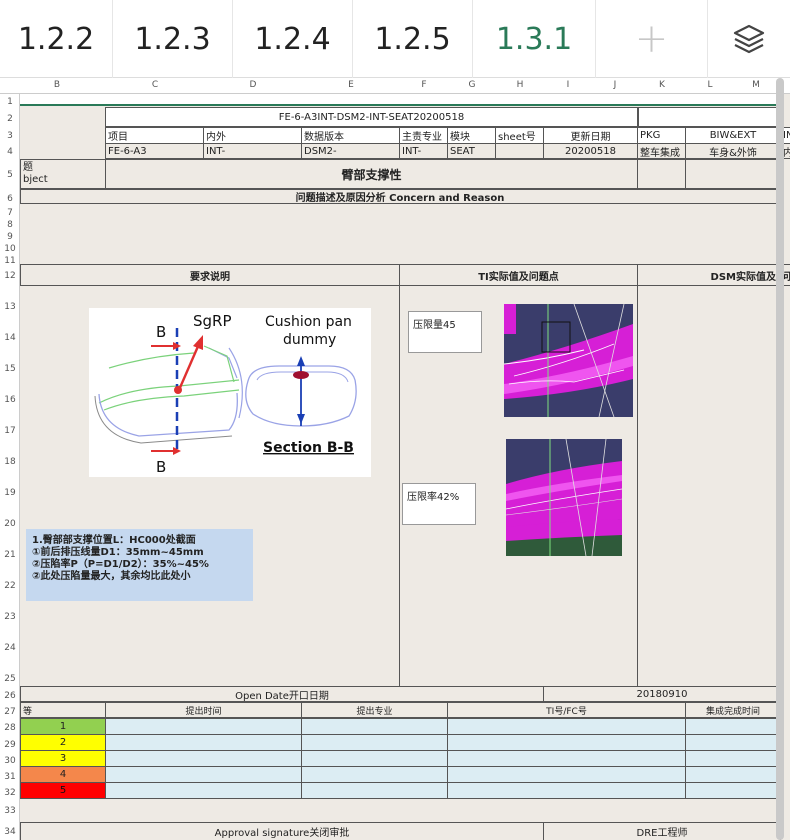 This screenshot has width=790, height=840. Describe the element at coordinates (733, 790) in the screenshot. I see `table-row-5-l` at that location.